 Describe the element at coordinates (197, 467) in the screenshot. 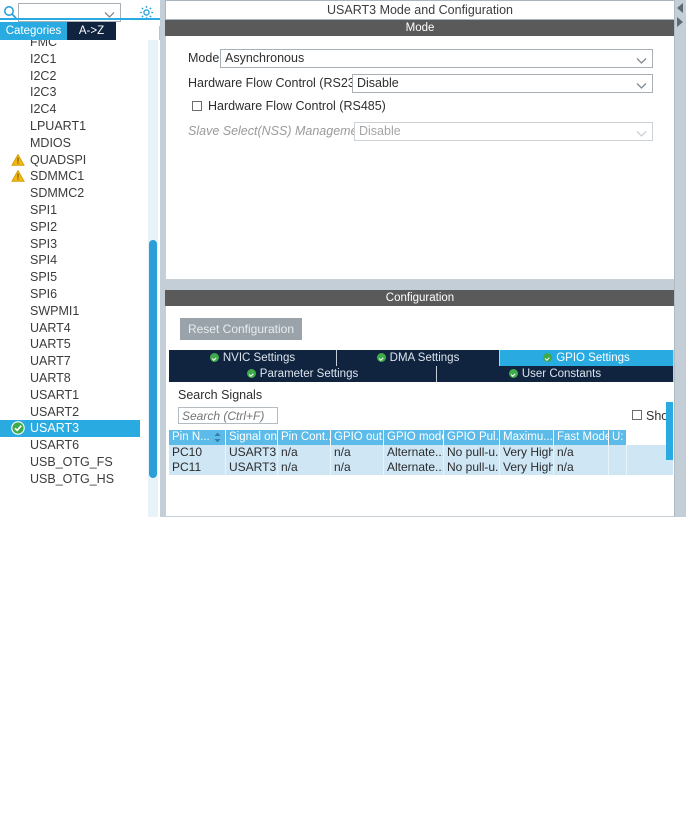

I see `table-cell: PC11` at that location.